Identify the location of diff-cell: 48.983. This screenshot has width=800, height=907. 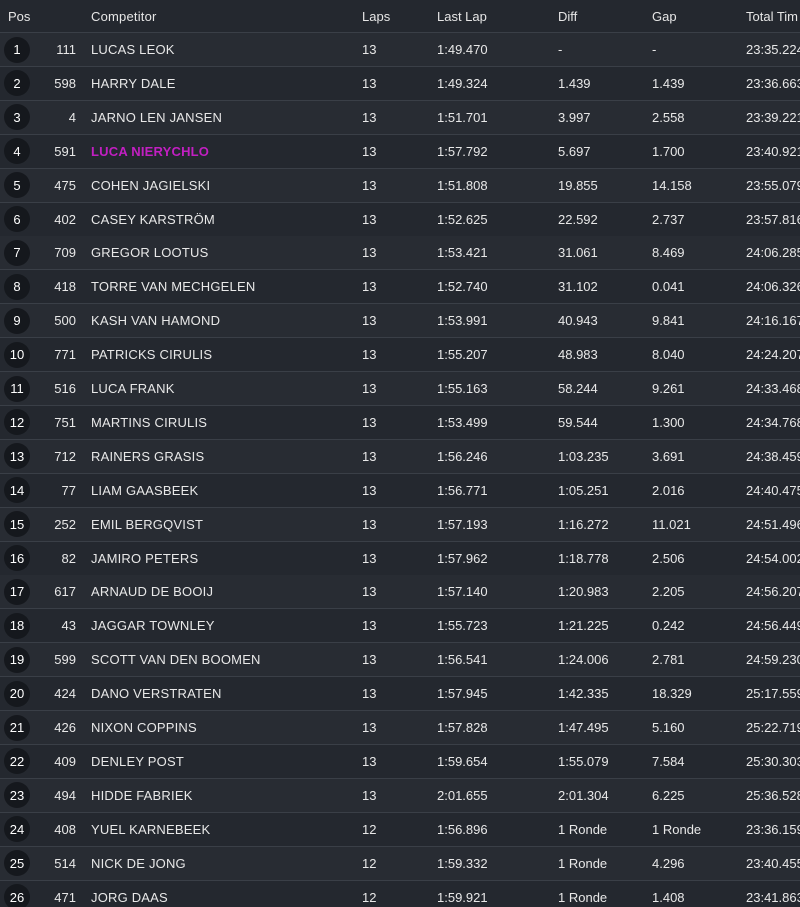
(578, 355).